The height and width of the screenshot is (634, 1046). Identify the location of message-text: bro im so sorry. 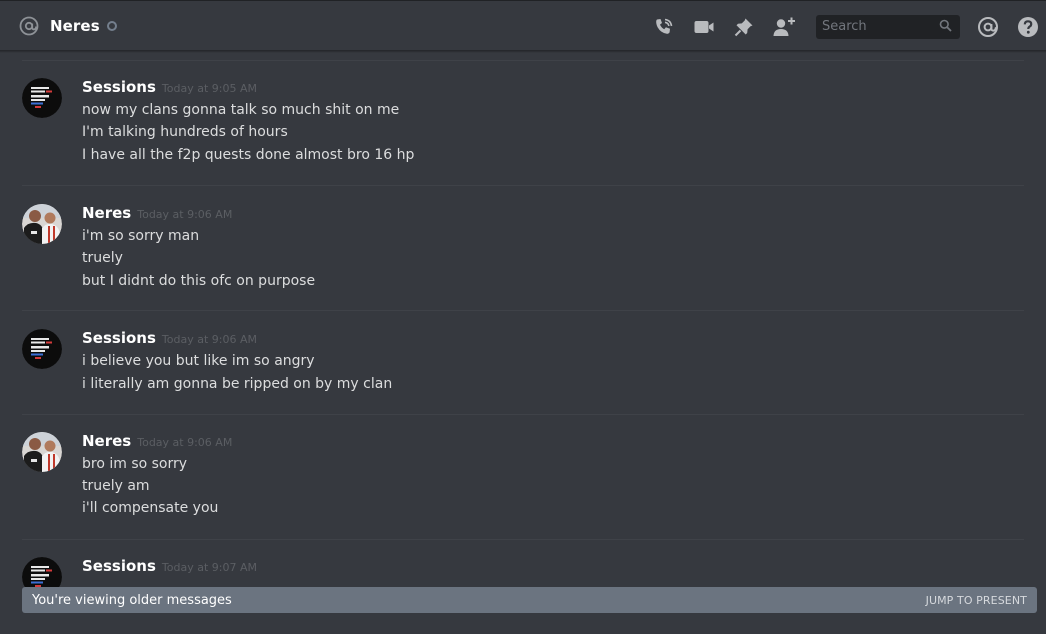
(135, 464).